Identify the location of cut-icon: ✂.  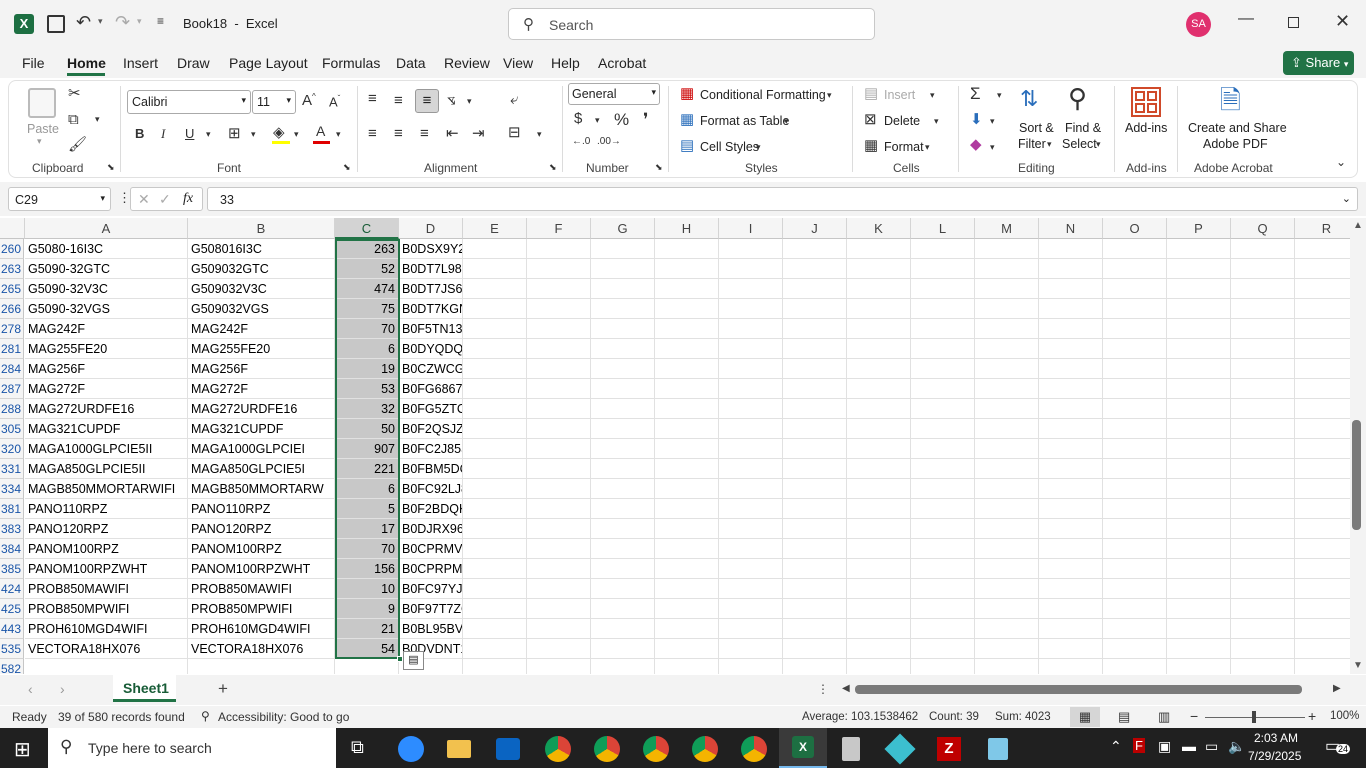
(74, 93).